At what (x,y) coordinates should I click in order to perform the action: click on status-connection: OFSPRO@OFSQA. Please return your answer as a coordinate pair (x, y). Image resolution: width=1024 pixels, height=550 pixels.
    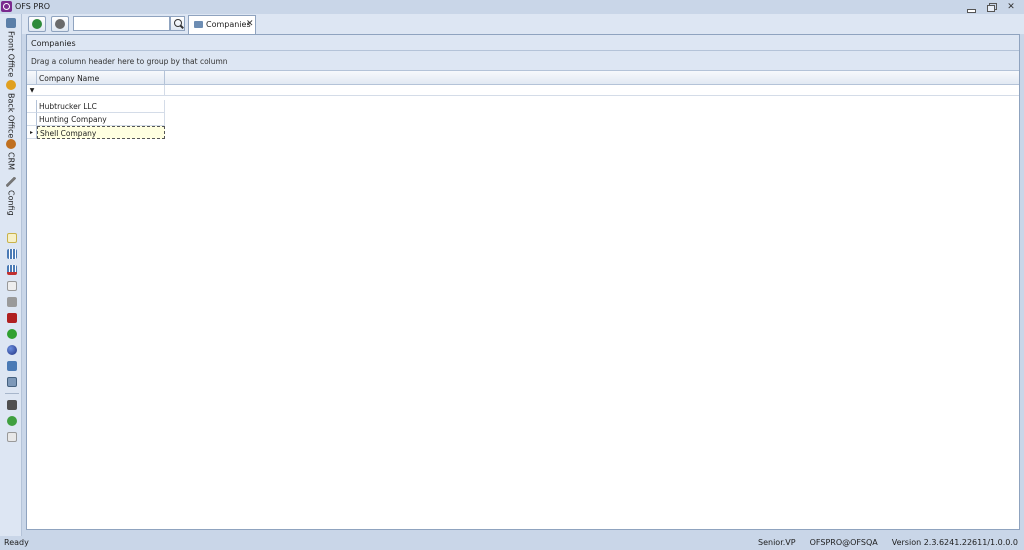
    Looking at the image, I should click on (843, 542).